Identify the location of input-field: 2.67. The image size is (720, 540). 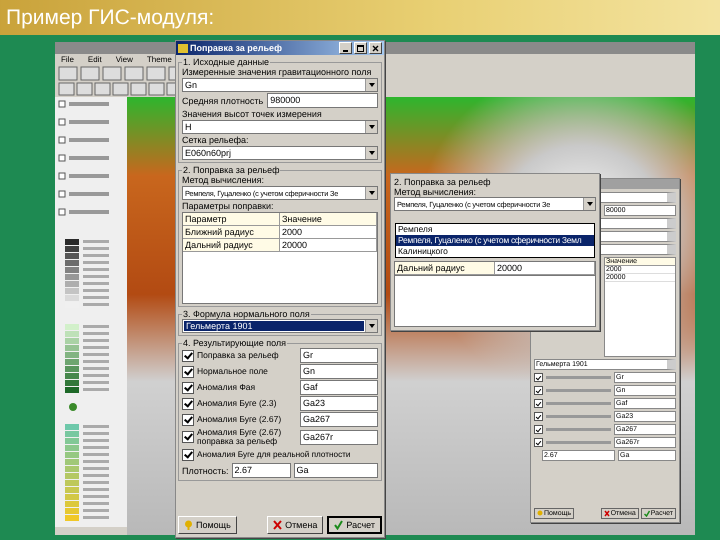
(261, 470).